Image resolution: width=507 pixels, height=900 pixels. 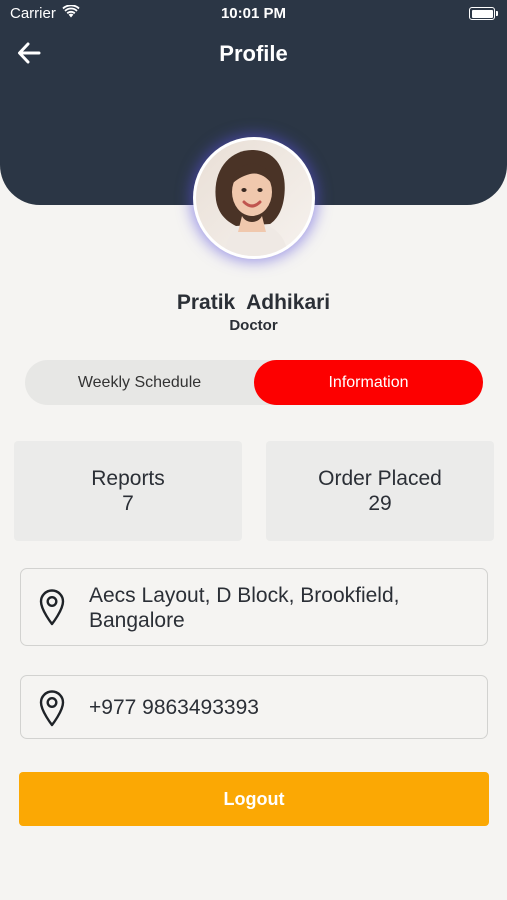 What do you see at coordinates (128, 491) in the screenshot?
I see `reports-card: Reports 7` at bounding box center [128, 491].